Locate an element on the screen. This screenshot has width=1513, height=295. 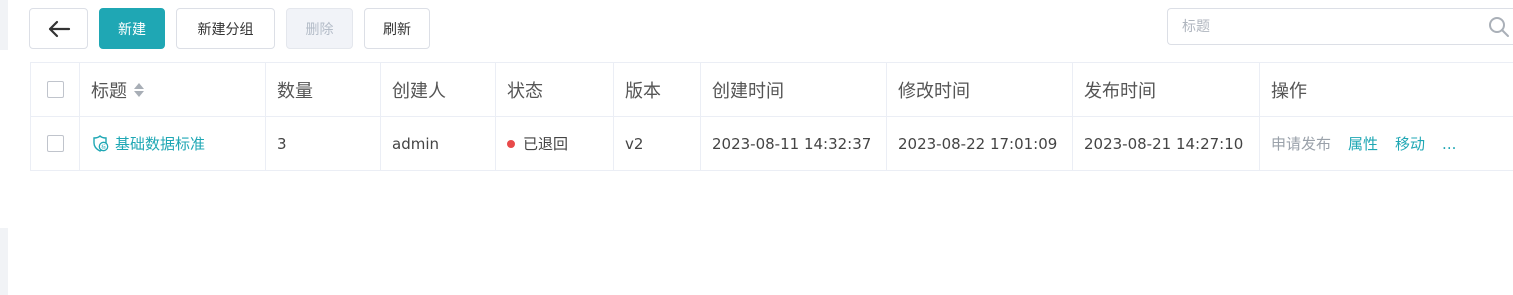
move-action: 移动 is located at coordinates (1410, 143).